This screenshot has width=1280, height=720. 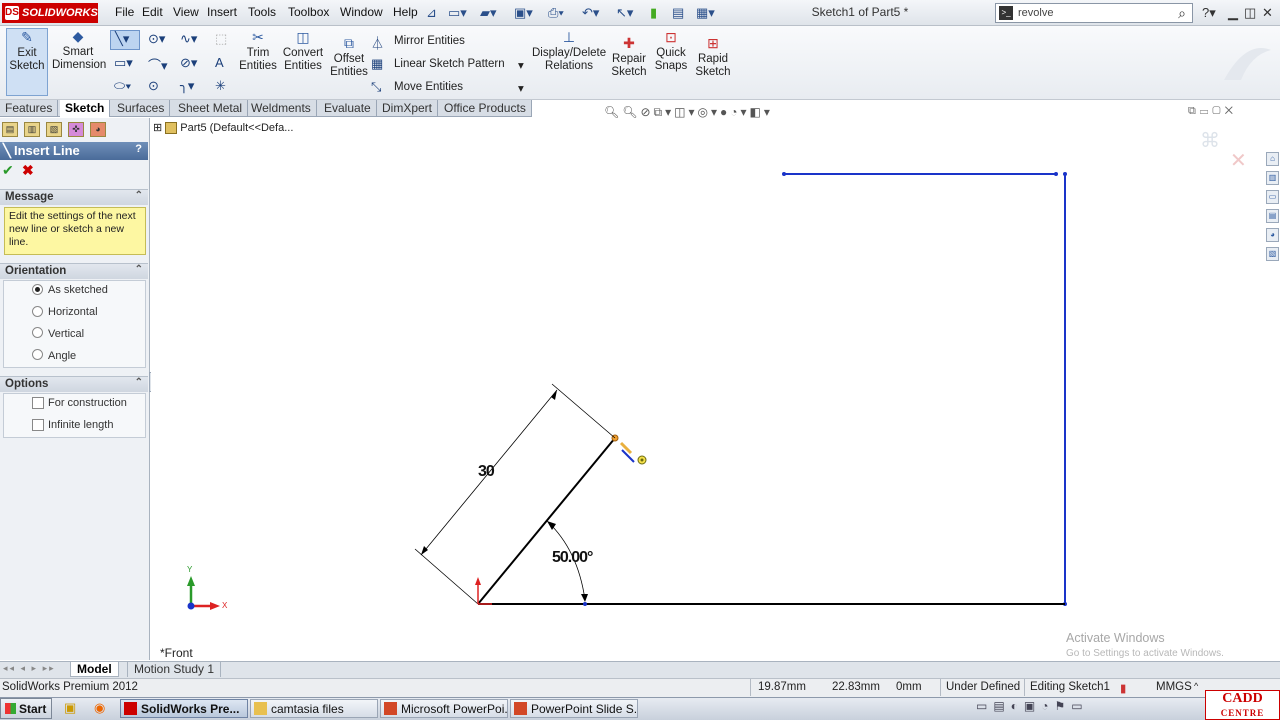 What do you see at coordinates (983, 687) in the screenshot?
I see `status-sketch-definition: Under Defined` at bounding box center [983, 687].